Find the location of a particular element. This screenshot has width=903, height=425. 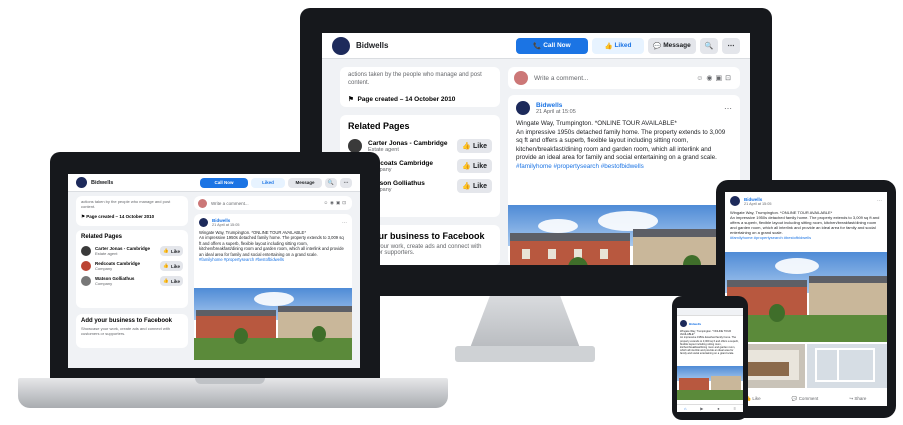

comment-action: 💬 Comment is located at coordinates (805, 399).